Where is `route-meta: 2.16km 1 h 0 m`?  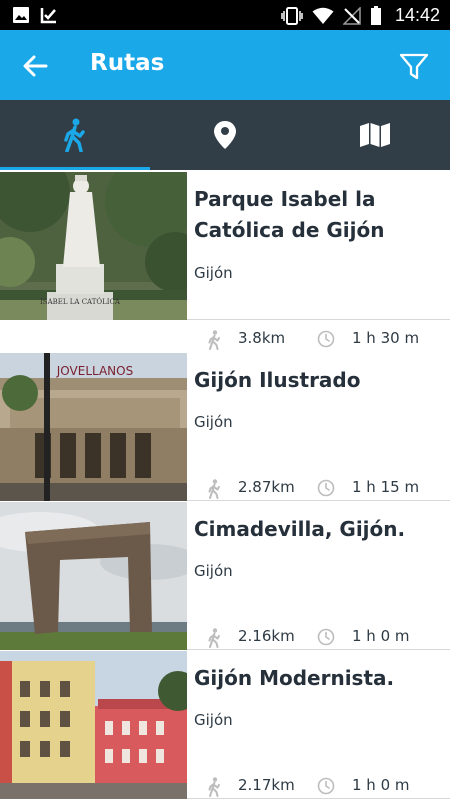 route-meta: 2.16km 1 h 0 m is located at coordinates (322, 637).